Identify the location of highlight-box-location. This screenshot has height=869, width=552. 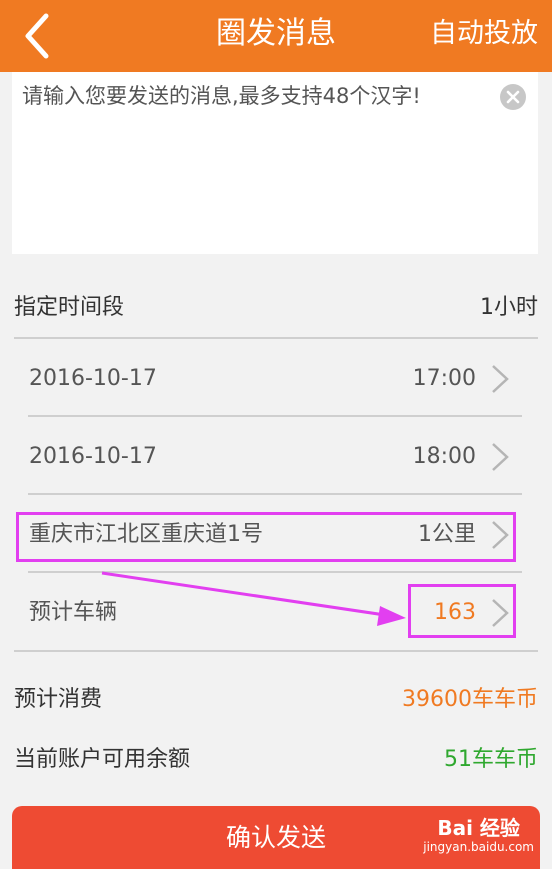
(266, 537).